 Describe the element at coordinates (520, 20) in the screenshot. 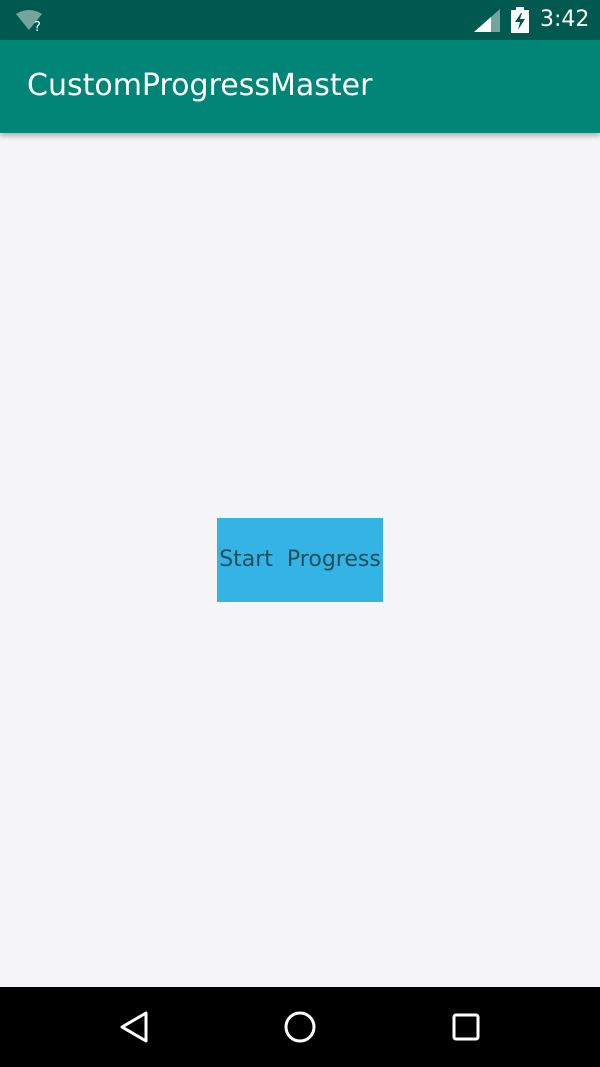

I see `battery-charging-icon` at that location.